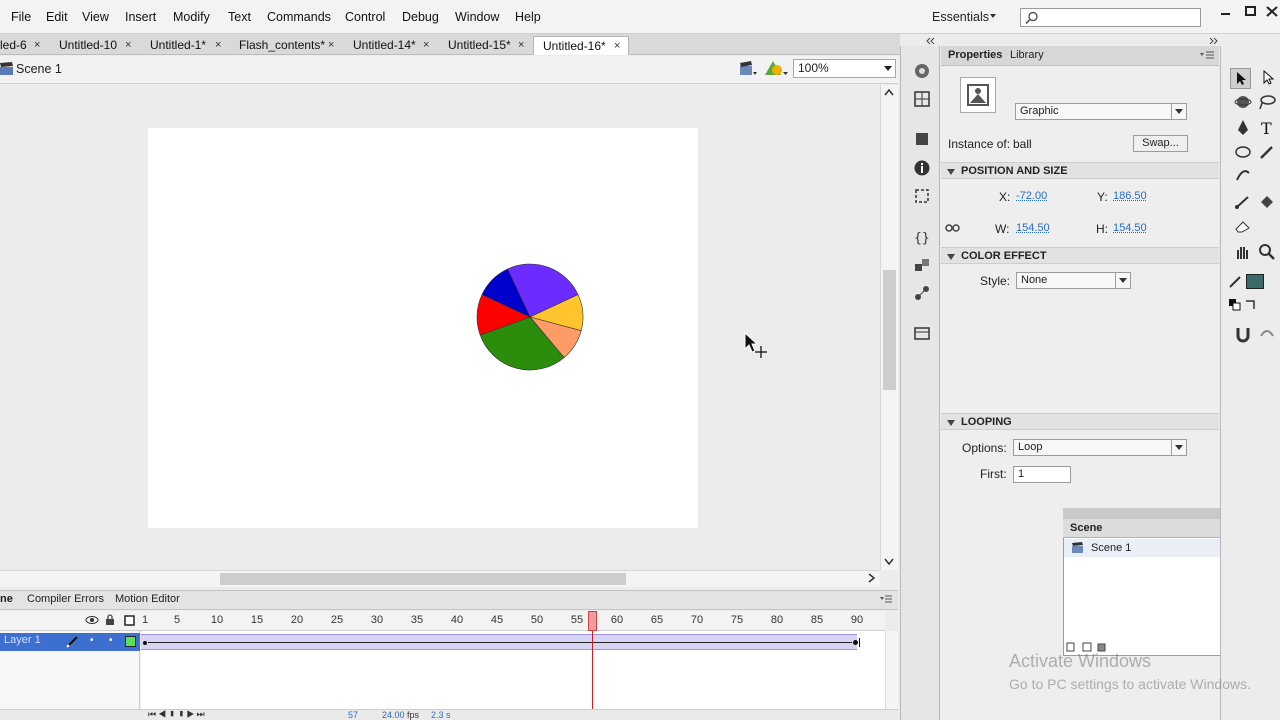 This screenshot has height=720, width=1280. What do you see at coordinates (1267, 334) in the screenshot?
I see `smooth-icon` at bounding box center [1267, 334].